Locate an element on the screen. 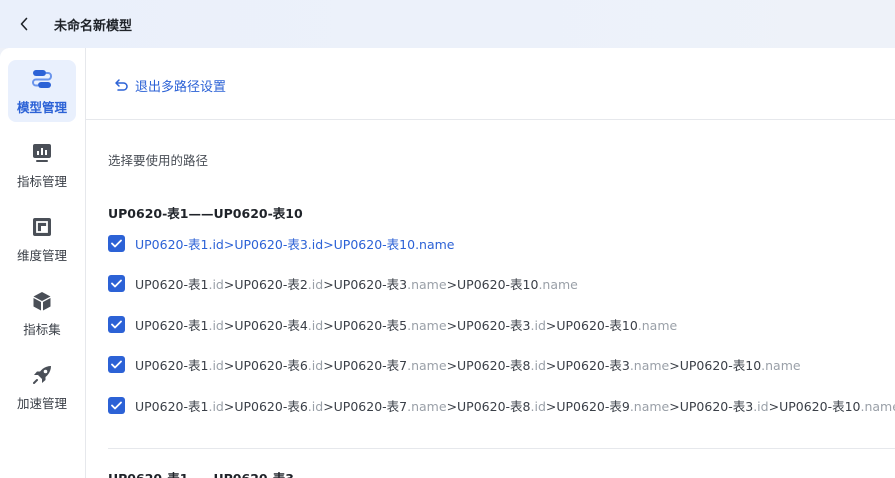 The width and height of the screenshot is (895, 478). path-table-segment: >UP0620-表4 is located at coordinates (265, 325).